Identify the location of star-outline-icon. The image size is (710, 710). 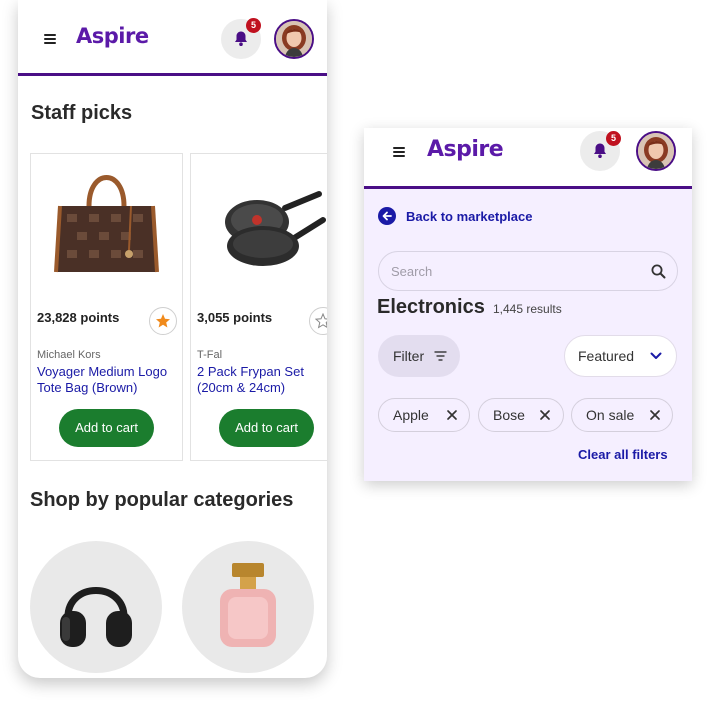
(321, 321).